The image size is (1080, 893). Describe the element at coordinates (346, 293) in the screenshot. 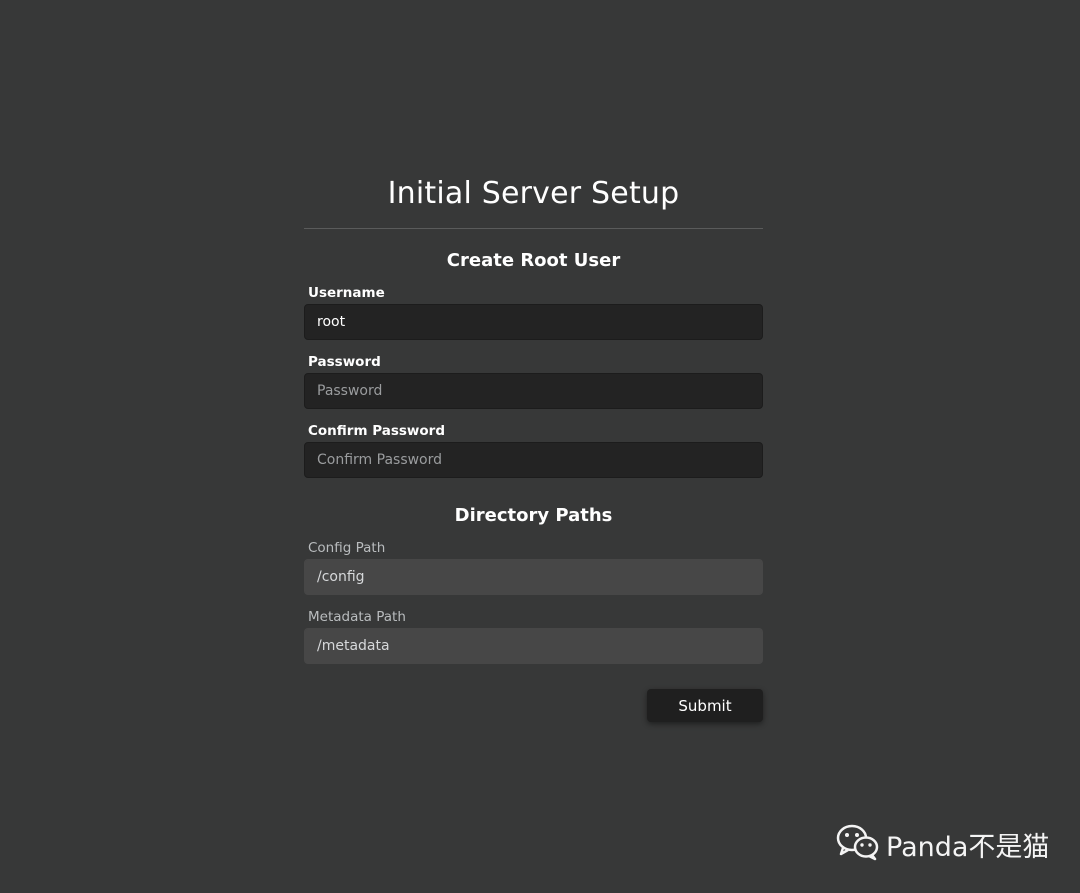

I see `username-label: Username` at that location.